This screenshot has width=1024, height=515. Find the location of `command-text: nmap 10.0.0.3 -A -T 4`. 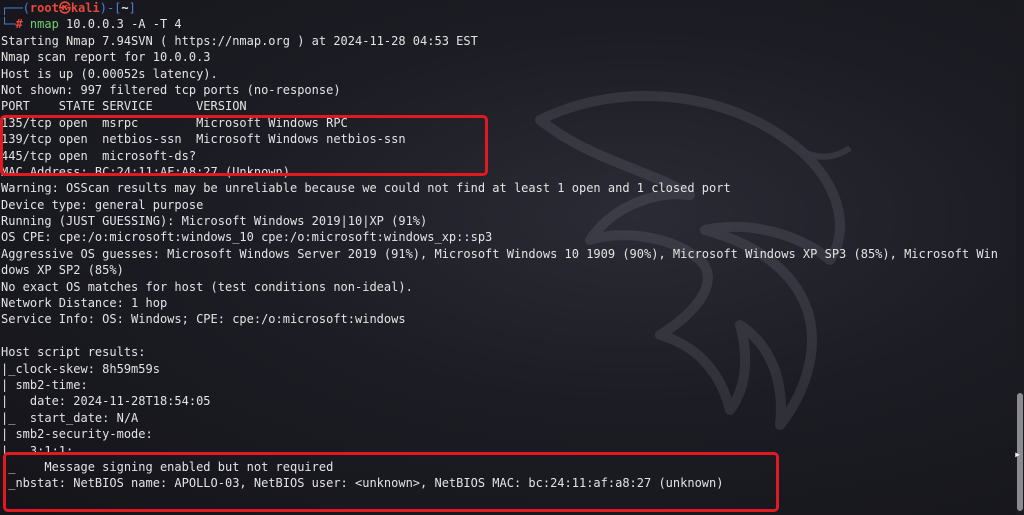

command-text: nmap 10.0.0.3 -A -T 4 is located at coordinates (106, 24).